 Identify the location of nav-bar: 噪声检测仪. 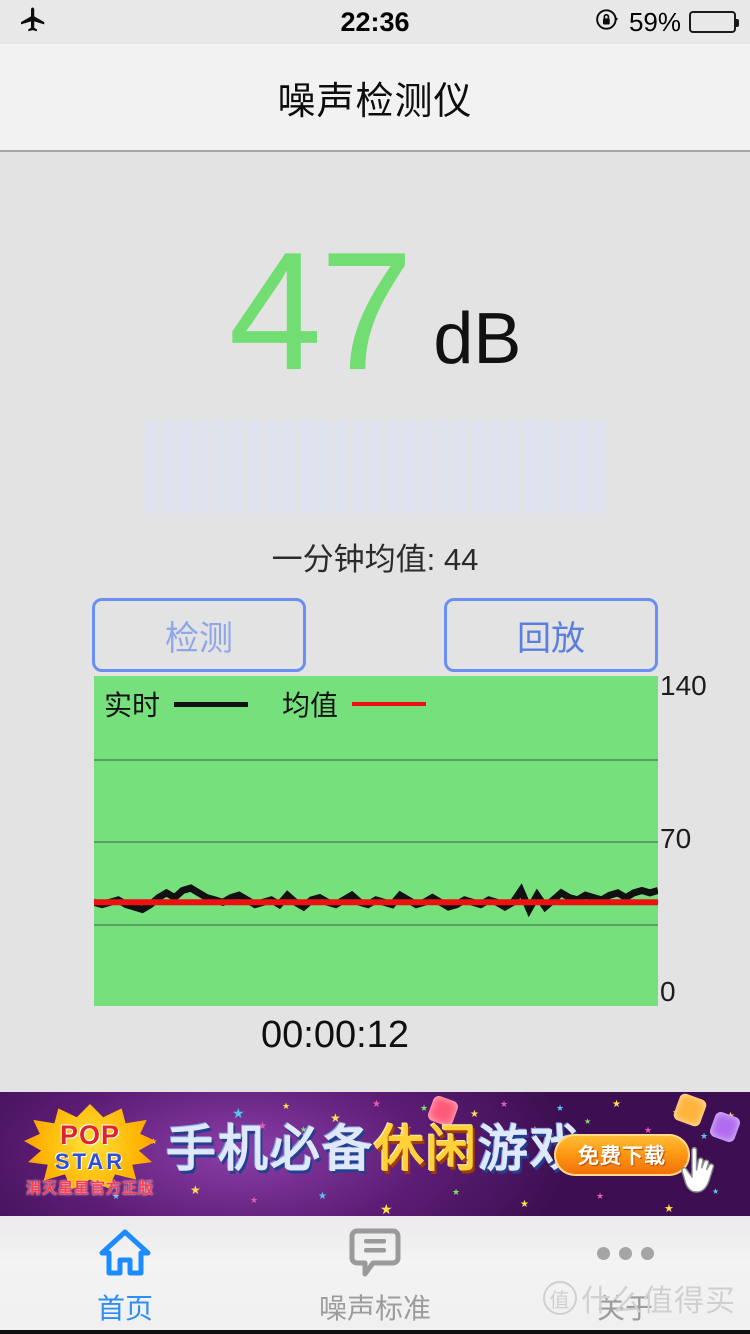
(375, 98).